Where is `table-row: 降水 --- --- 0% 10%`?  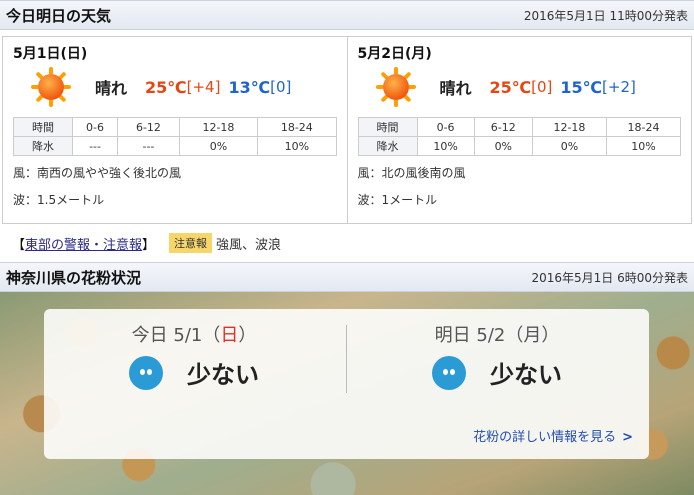 table-row: 降水 --- --- 0% 10% is located at coordinates (175, 146).